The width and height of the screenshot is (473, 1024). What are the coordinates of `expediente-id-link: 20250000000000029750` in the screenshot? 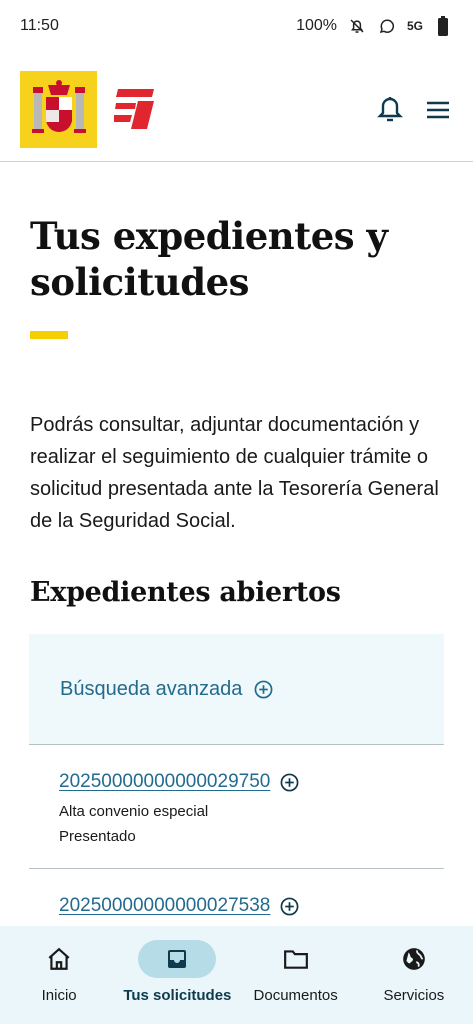 It's located at (164, 782).